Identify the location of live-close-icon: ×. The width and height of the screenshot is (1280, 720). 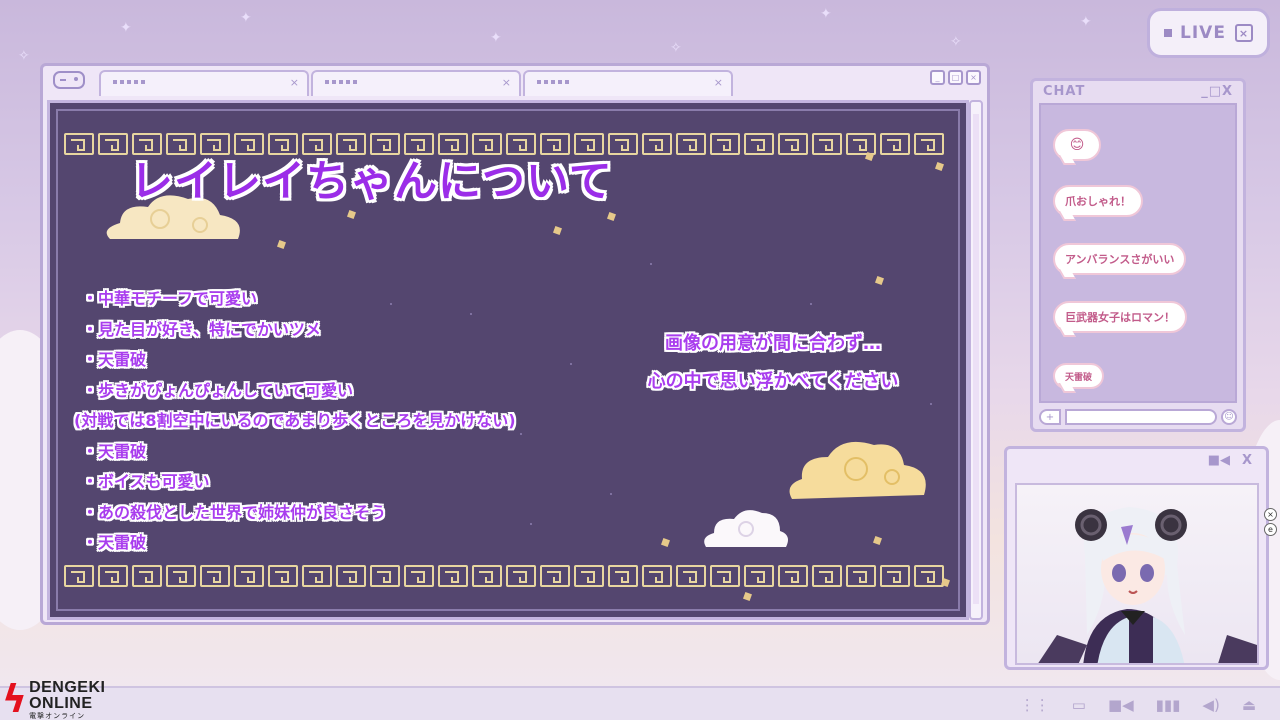
(1244, 33).